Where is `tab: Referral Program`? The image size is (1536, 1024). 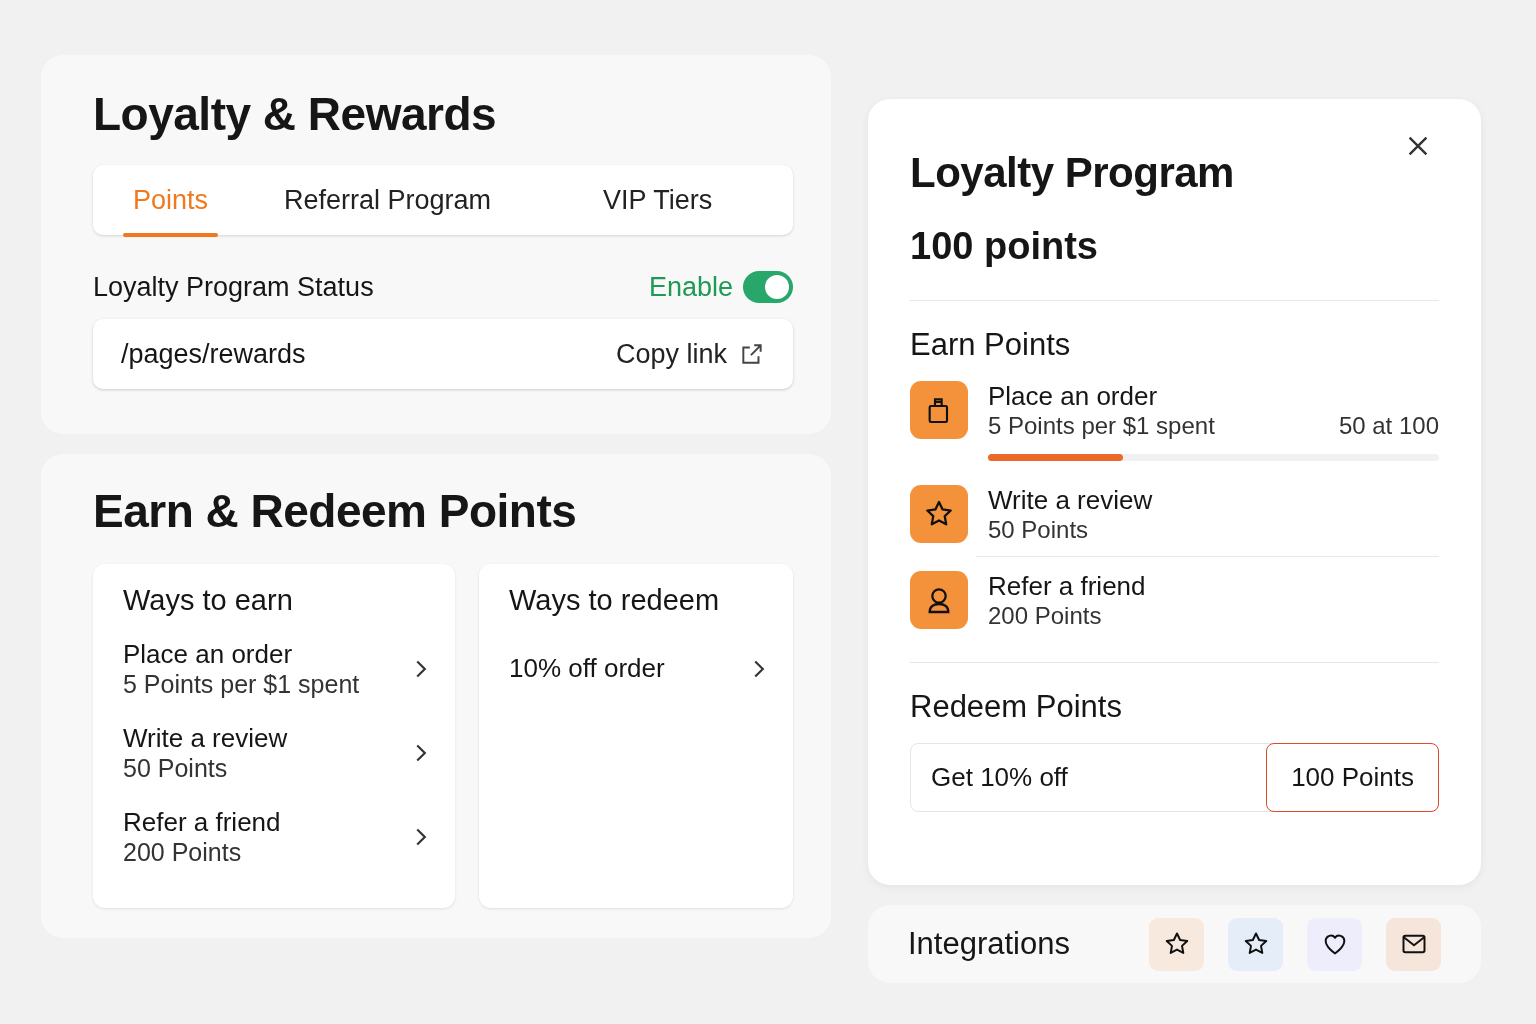
tab: Referral Program is located at coordinates (388, 200).